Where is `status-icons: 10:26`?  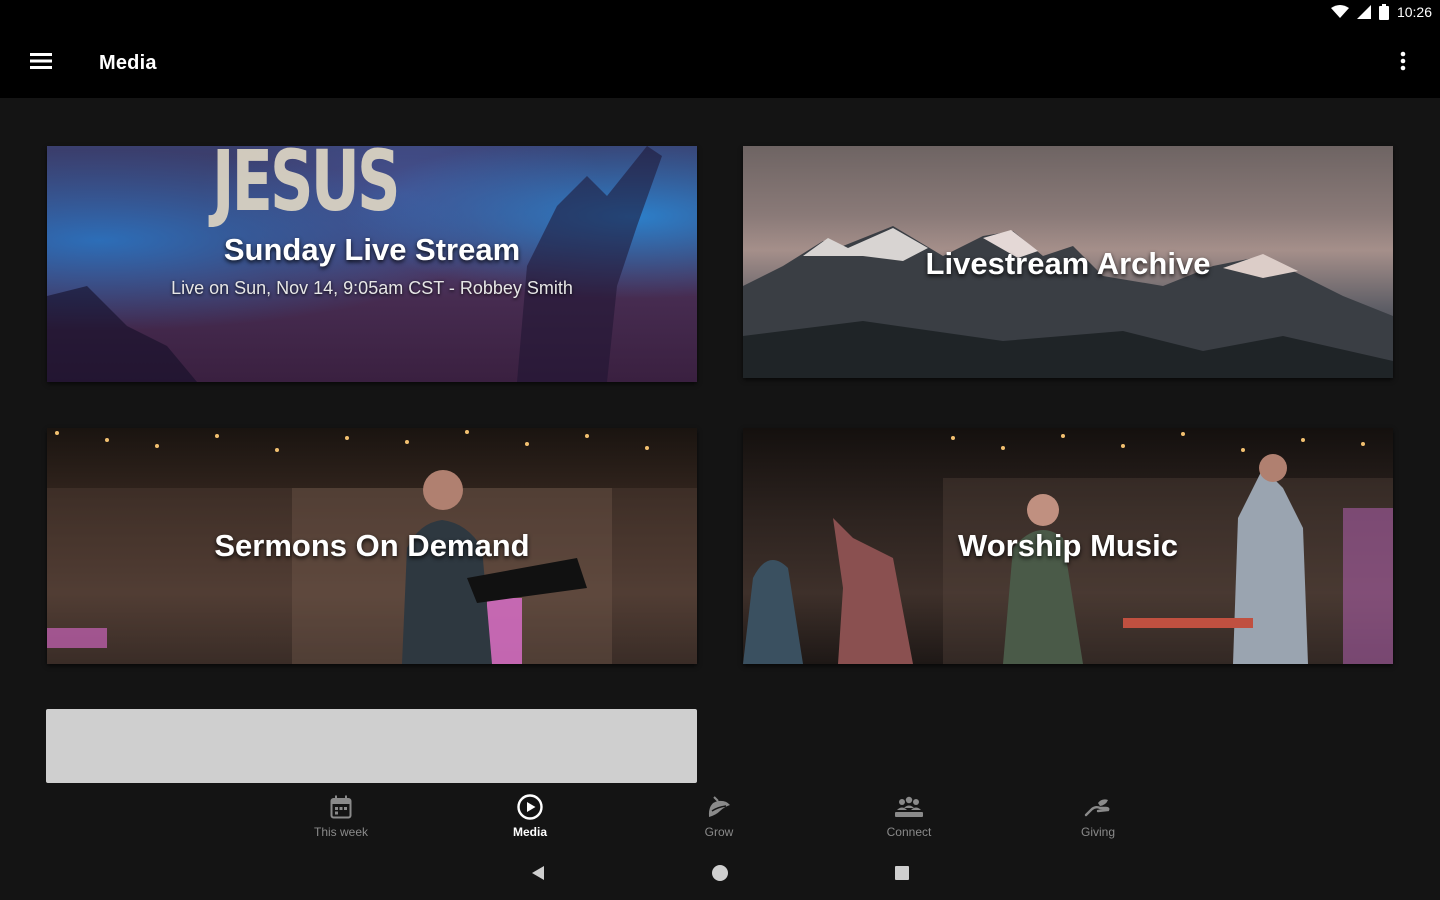 status-icons: 10:26 is located at coordinates (1381, 12).